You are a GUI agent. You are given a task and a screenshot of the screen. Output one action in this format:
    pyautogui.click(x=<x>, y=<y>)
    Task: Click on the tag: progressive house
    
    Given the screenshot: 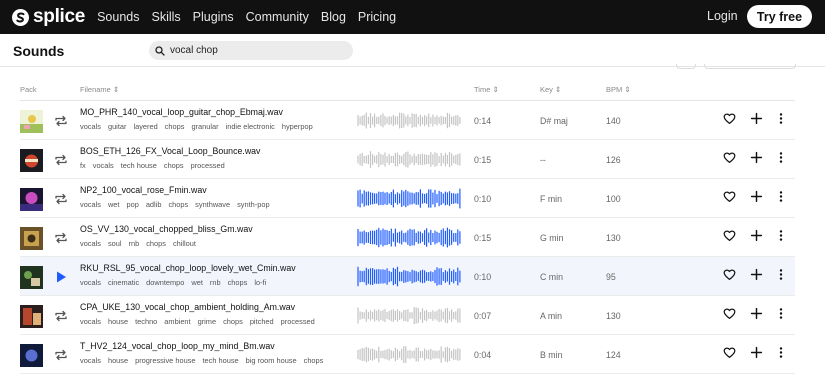 What is the action you would take?
    pyautogui.click(x=165, y=360)
    